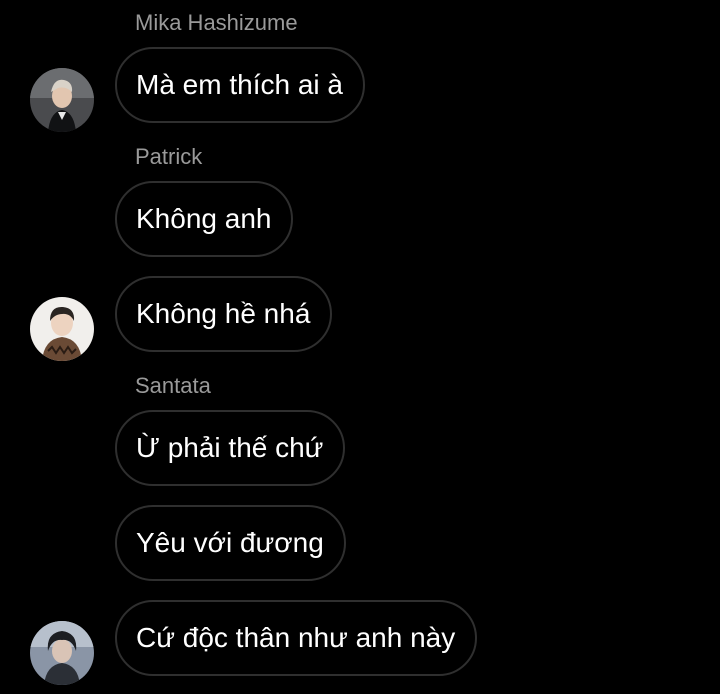 This screenshot has width=720, height=694. I want to click on message-text: Cứ độc thân như anh này, so click(296, 637).